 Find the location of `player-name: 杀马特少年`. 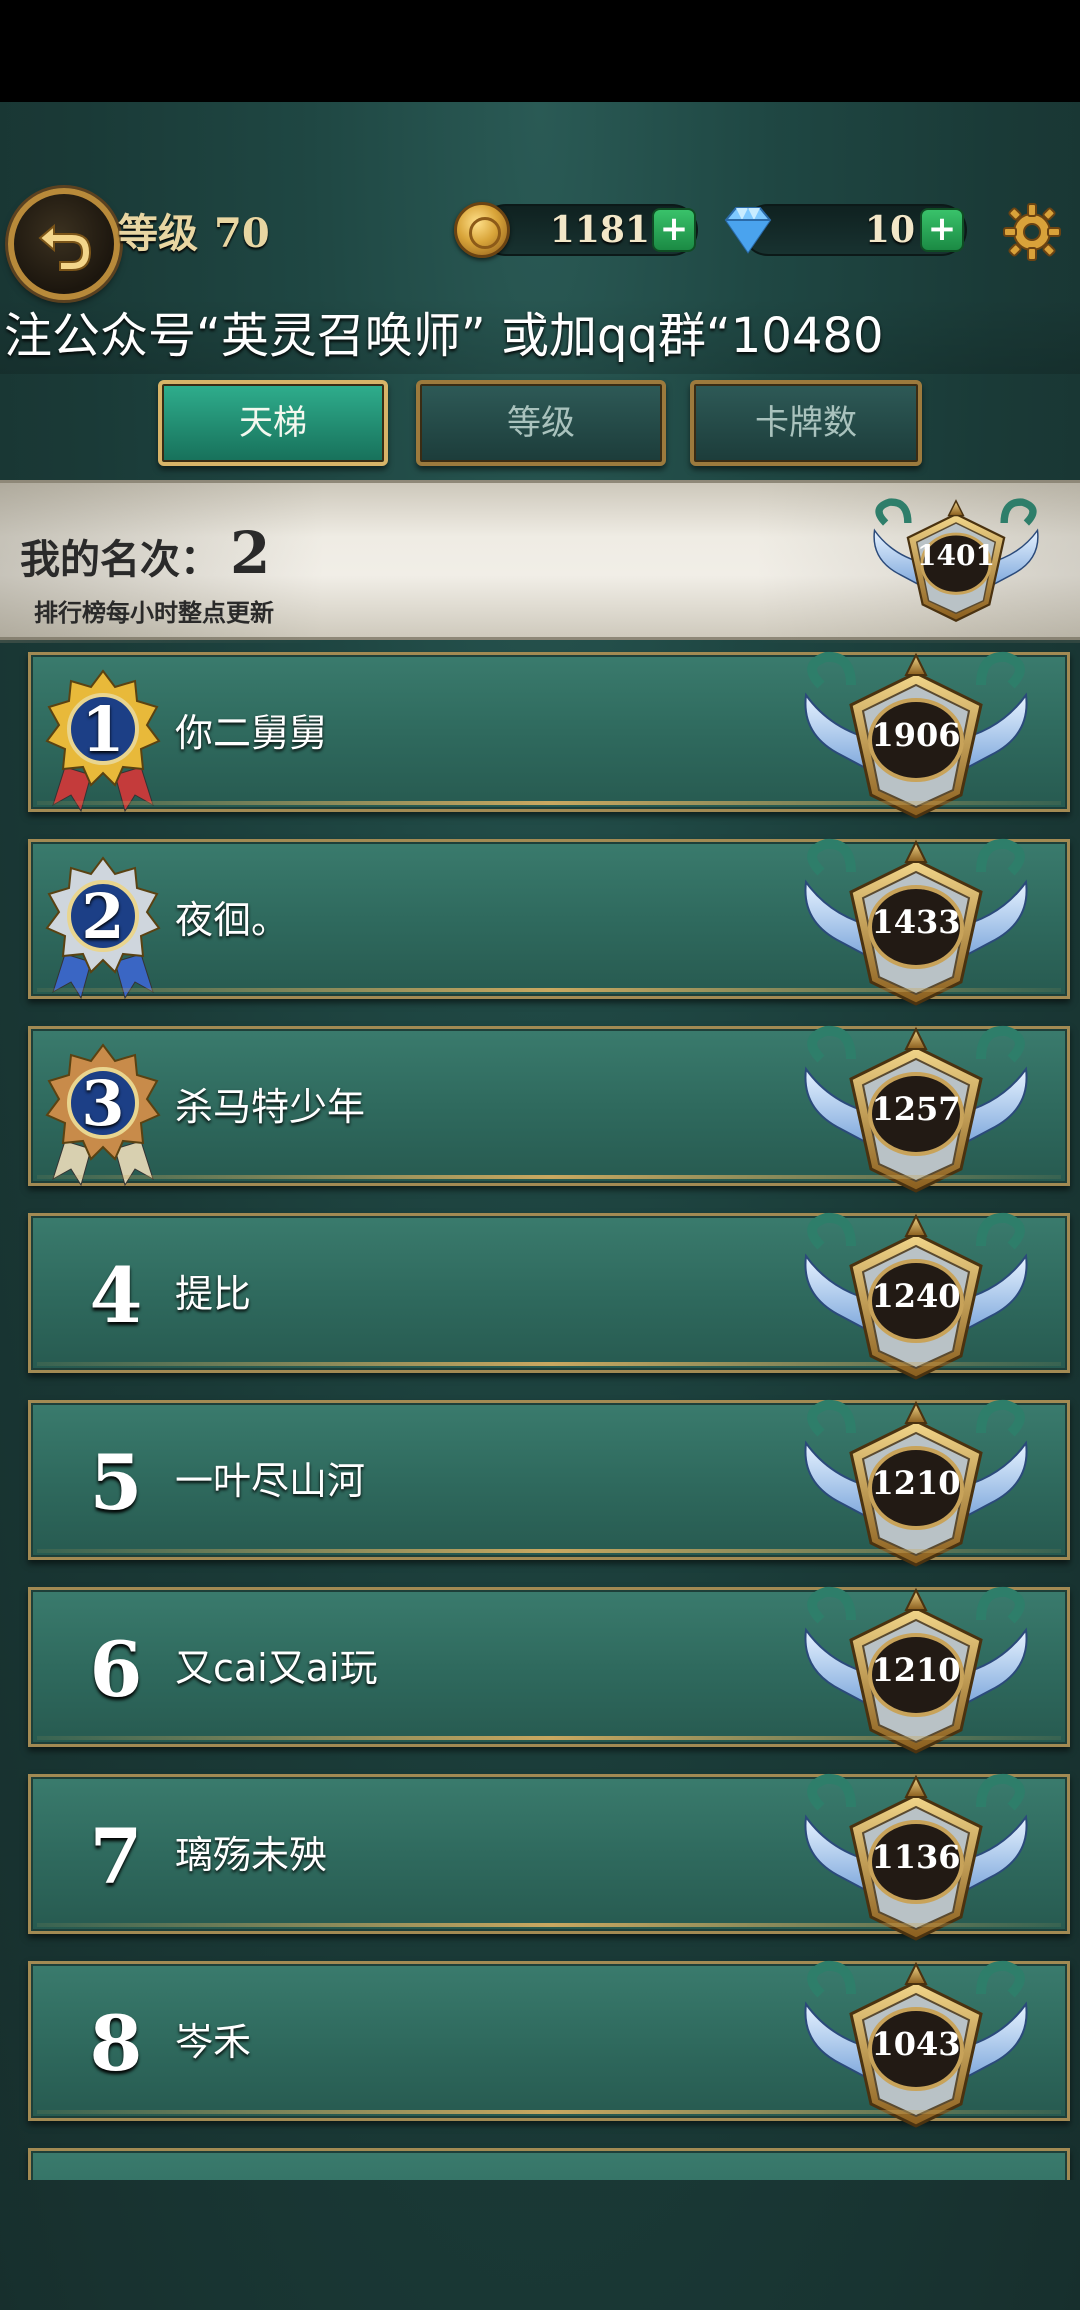

player-name: 杀马特少年 is located at coordinates (270, 1107).